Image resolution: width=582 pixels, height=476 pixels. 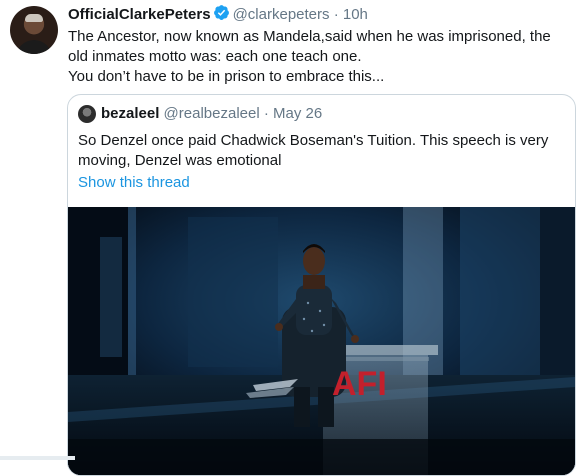 What do you see at coordinates (281, 14) in the screenshot?
I see `author-handle: @clarkepeters` at bounding box center [281, 14].